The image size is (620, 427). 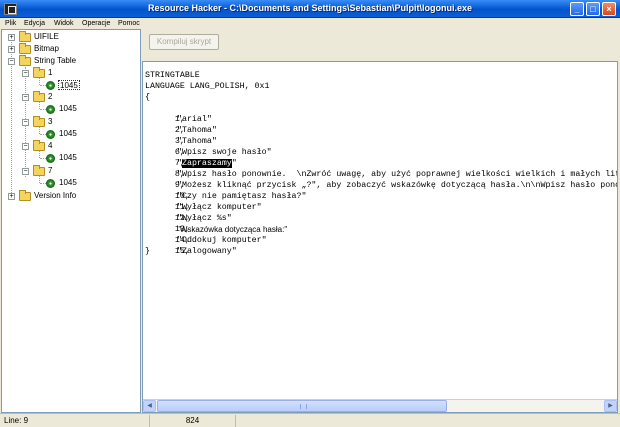 I want to click on code-line: 13, "Wskazówka dotycząca hasła:", so click(x=231, y=229).